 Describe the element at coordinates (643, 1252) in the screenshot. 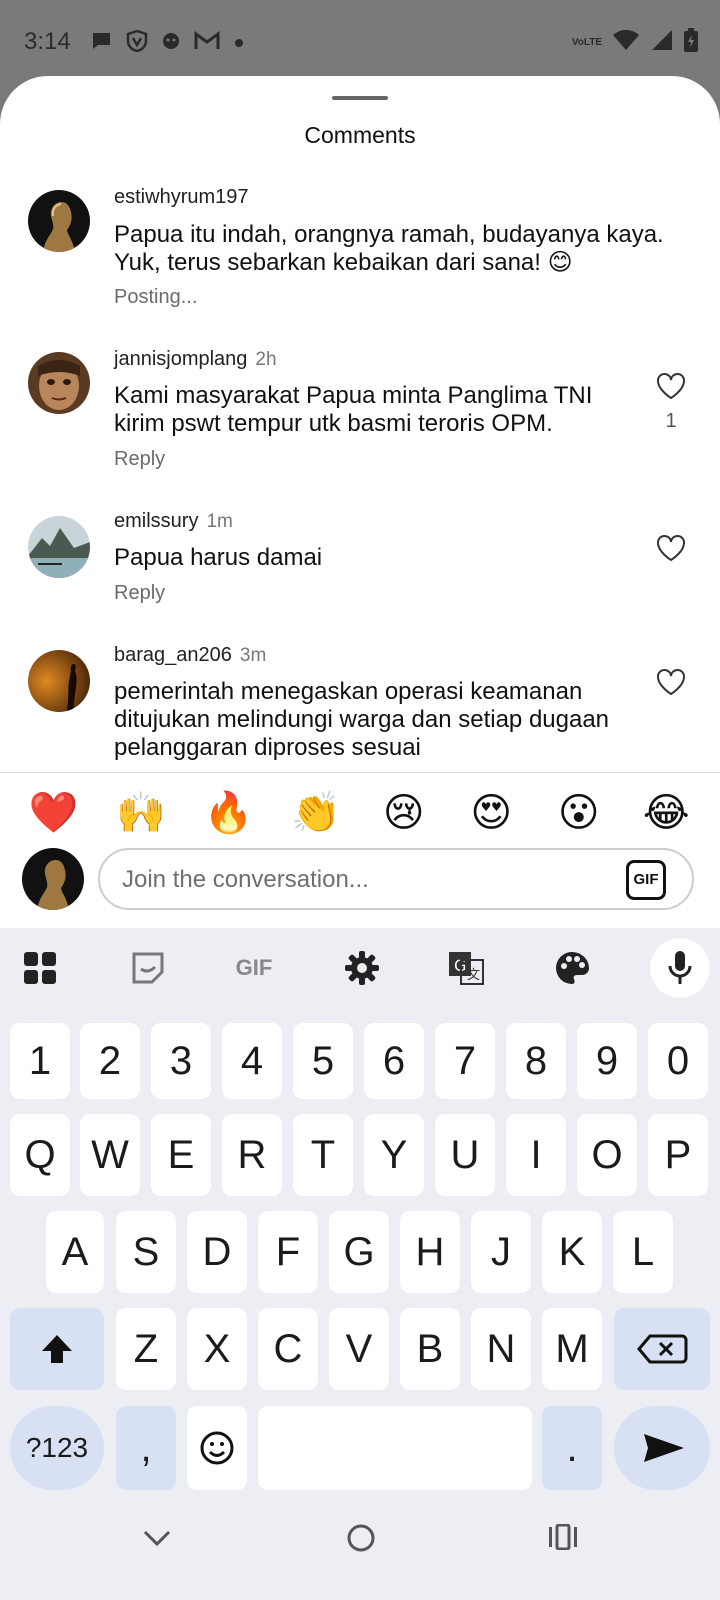

I see `key-l: L` at that location.